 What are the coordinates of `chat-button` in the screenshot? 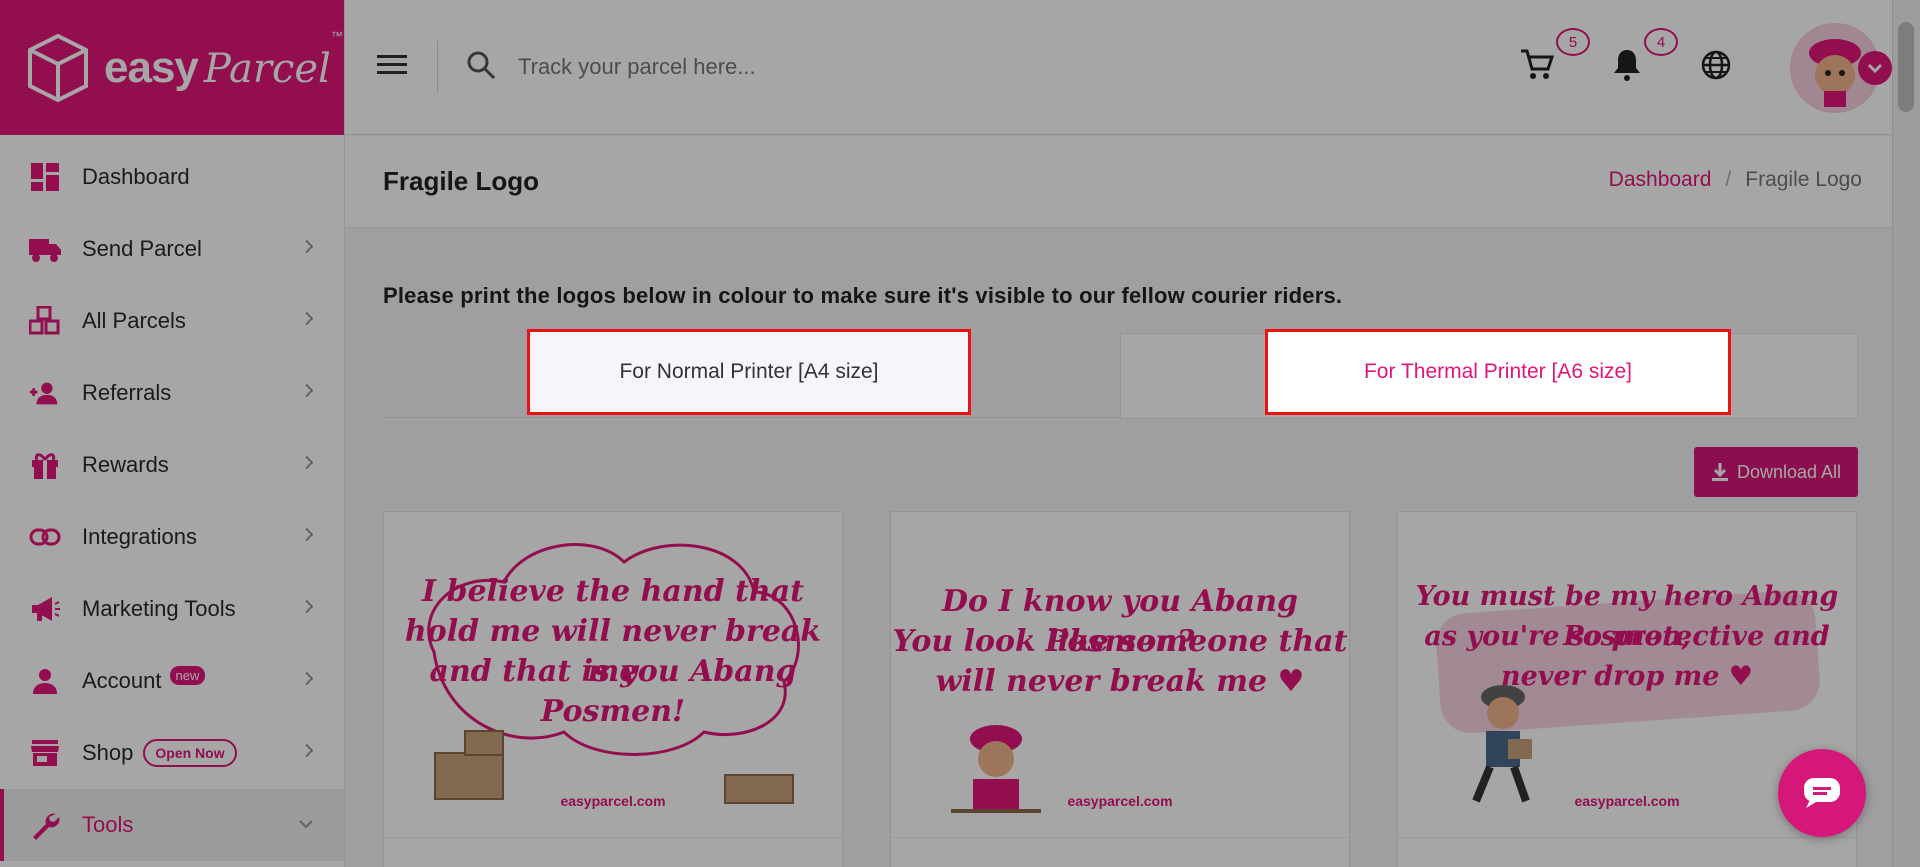 It's located at (1822, 793).